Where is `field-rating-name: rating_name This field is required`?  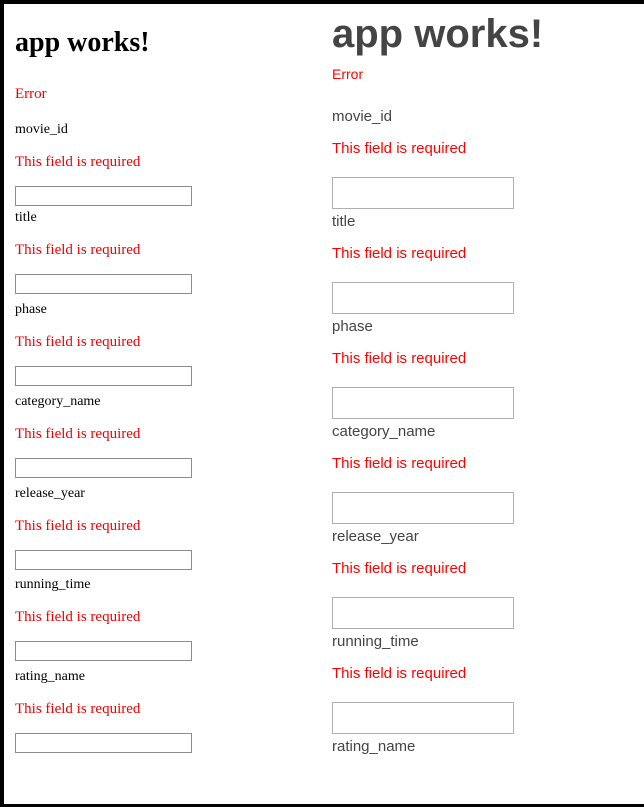
field-rating-name: rating_name This field is required is located at coordinates (165, 710).